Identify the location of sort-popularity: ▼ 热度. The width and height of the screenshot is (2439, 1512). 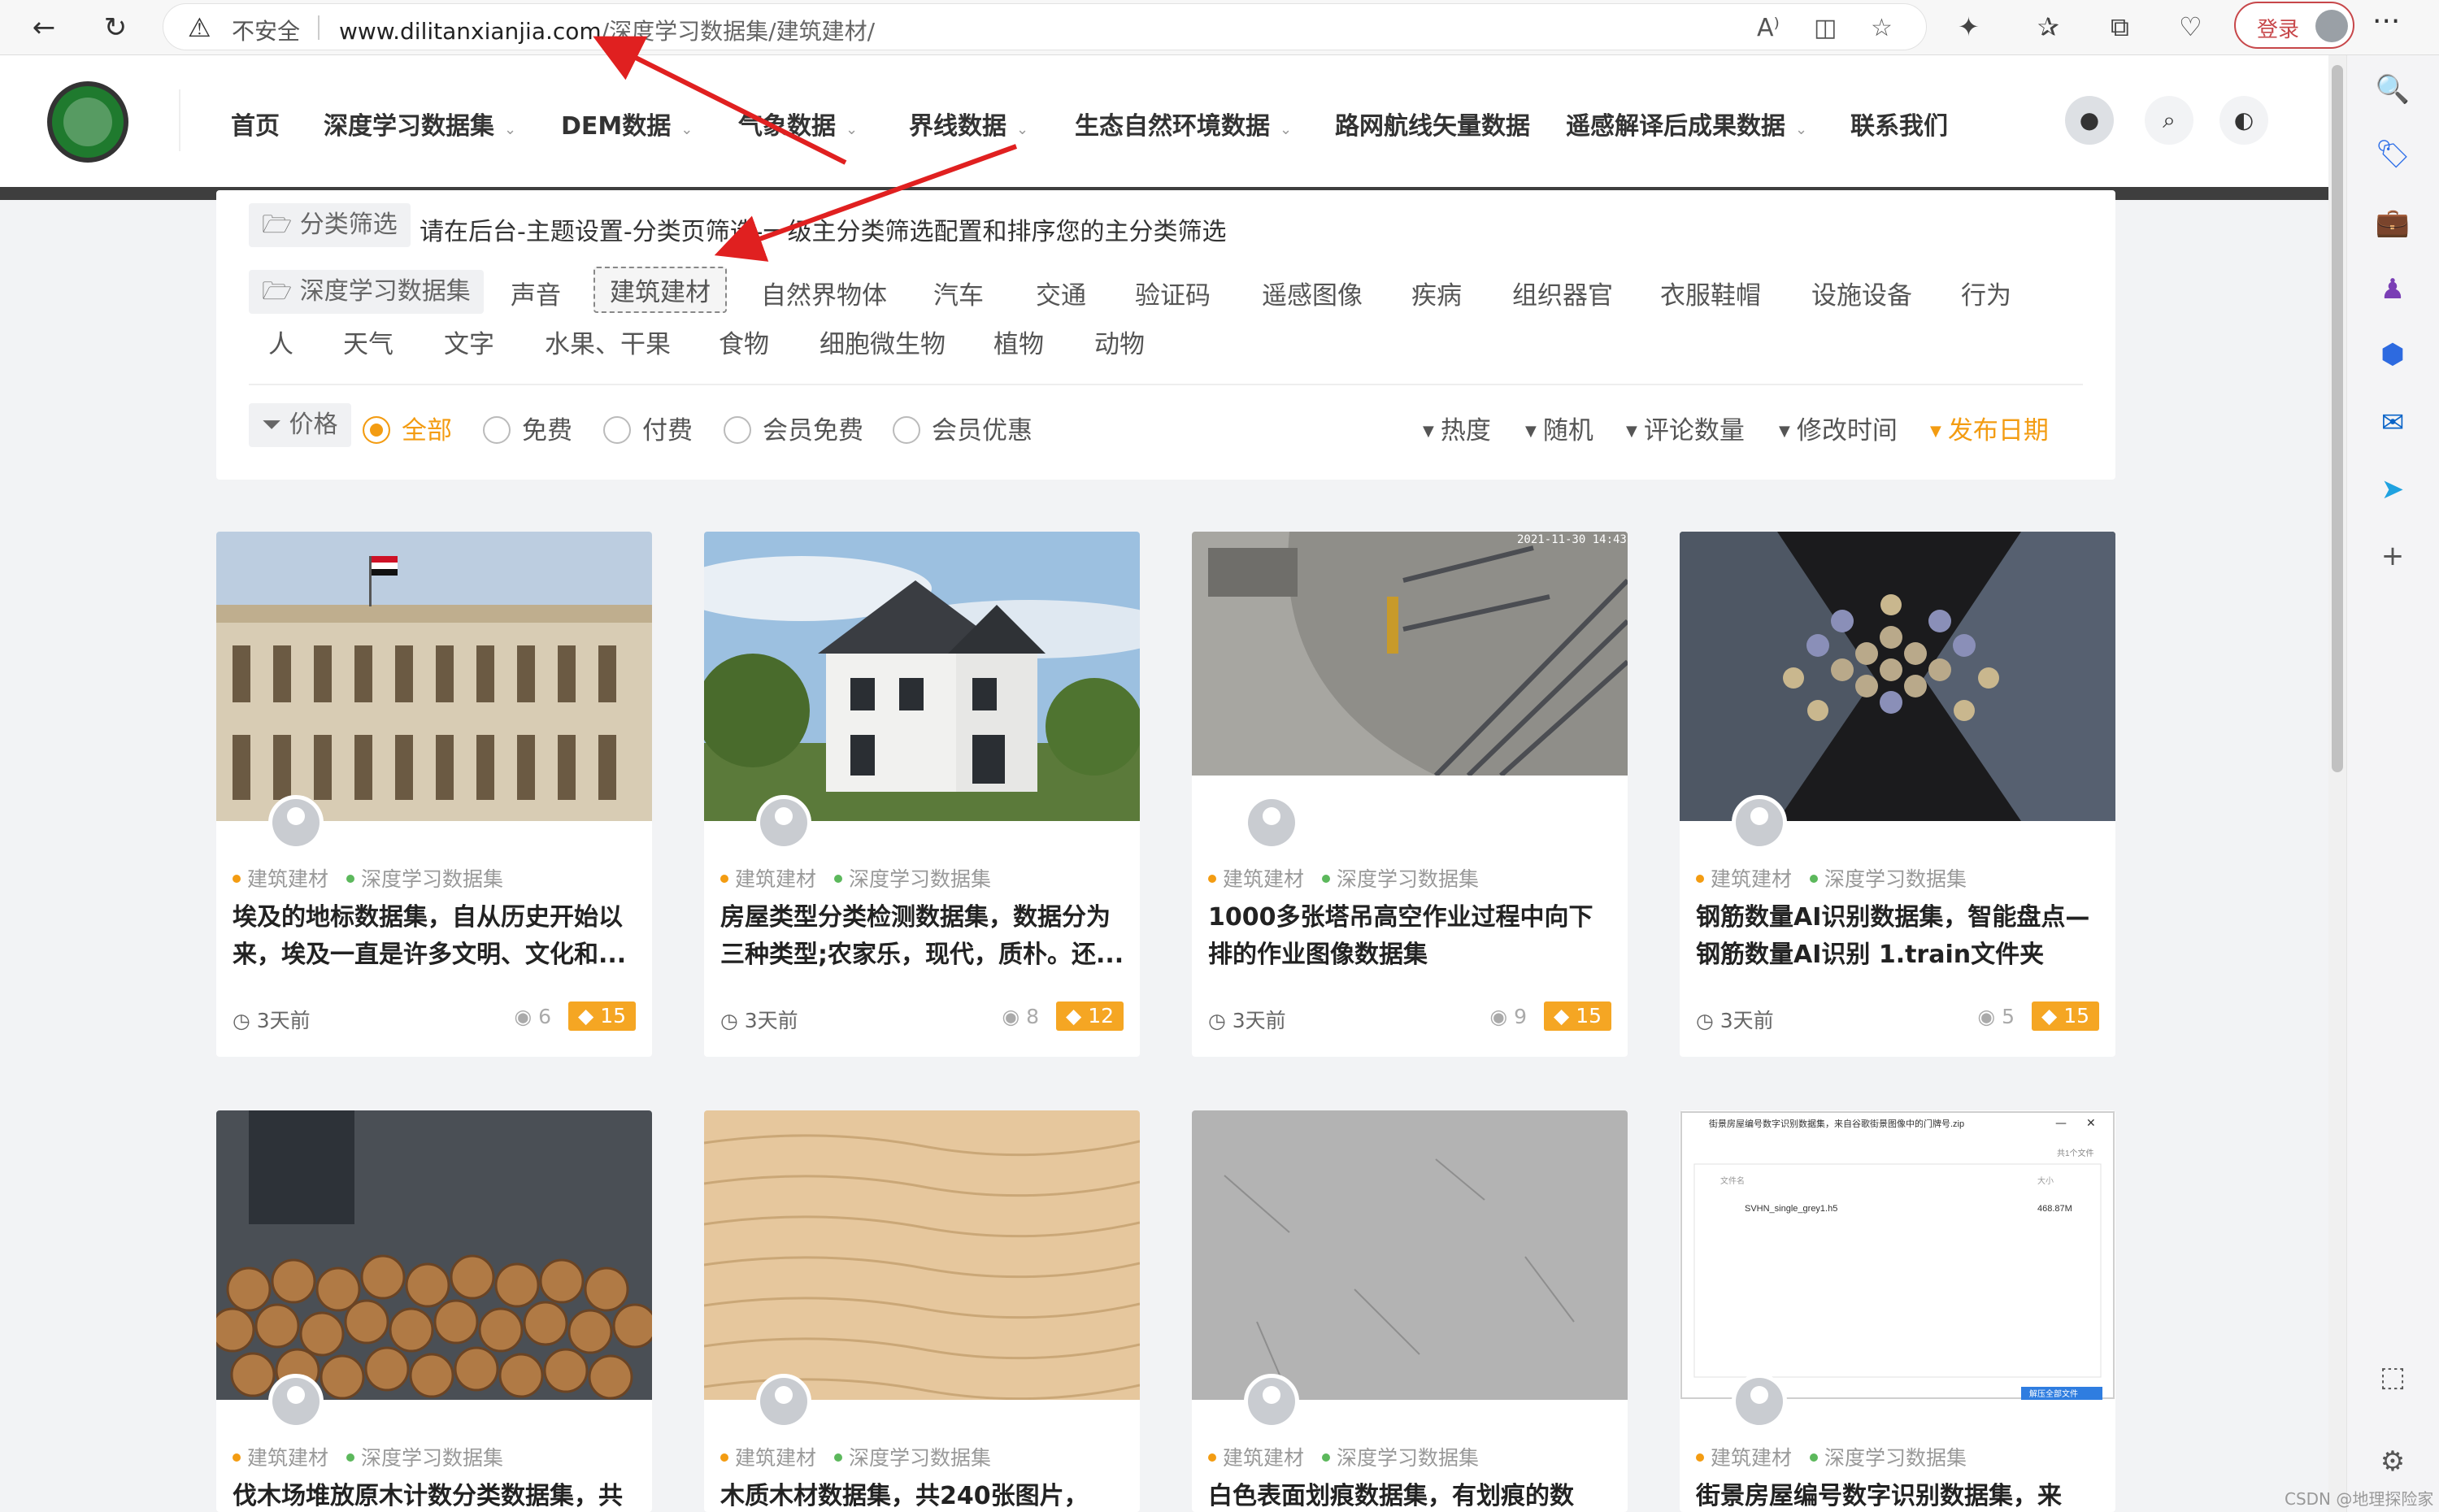
(1457, 428).